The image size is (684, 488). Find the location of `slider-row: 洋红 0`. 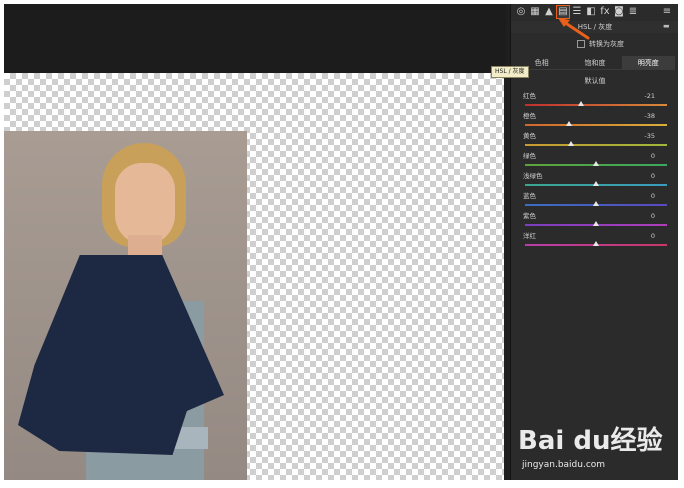

slider-row: 洋红 0 is located at coordinates (594, 240).